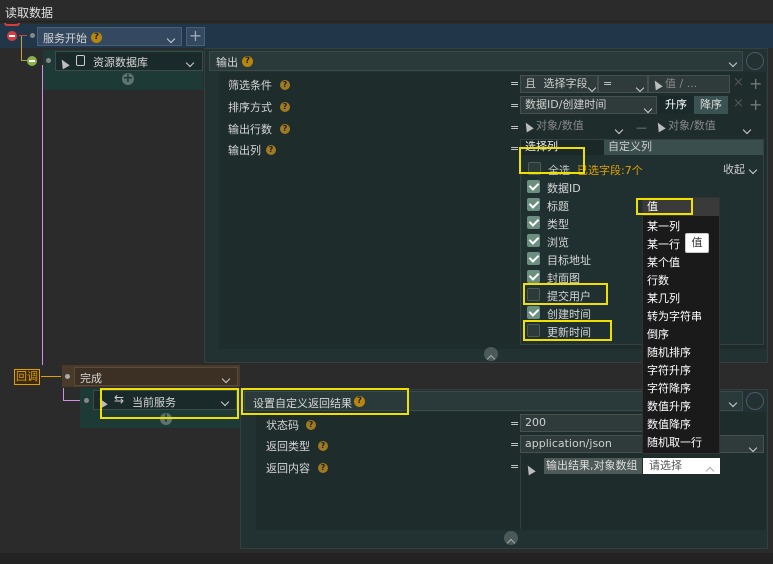 This screenshot has height=564, width=773. I want to click on tab-custom-columns: 自定义列, so click(650, 147).